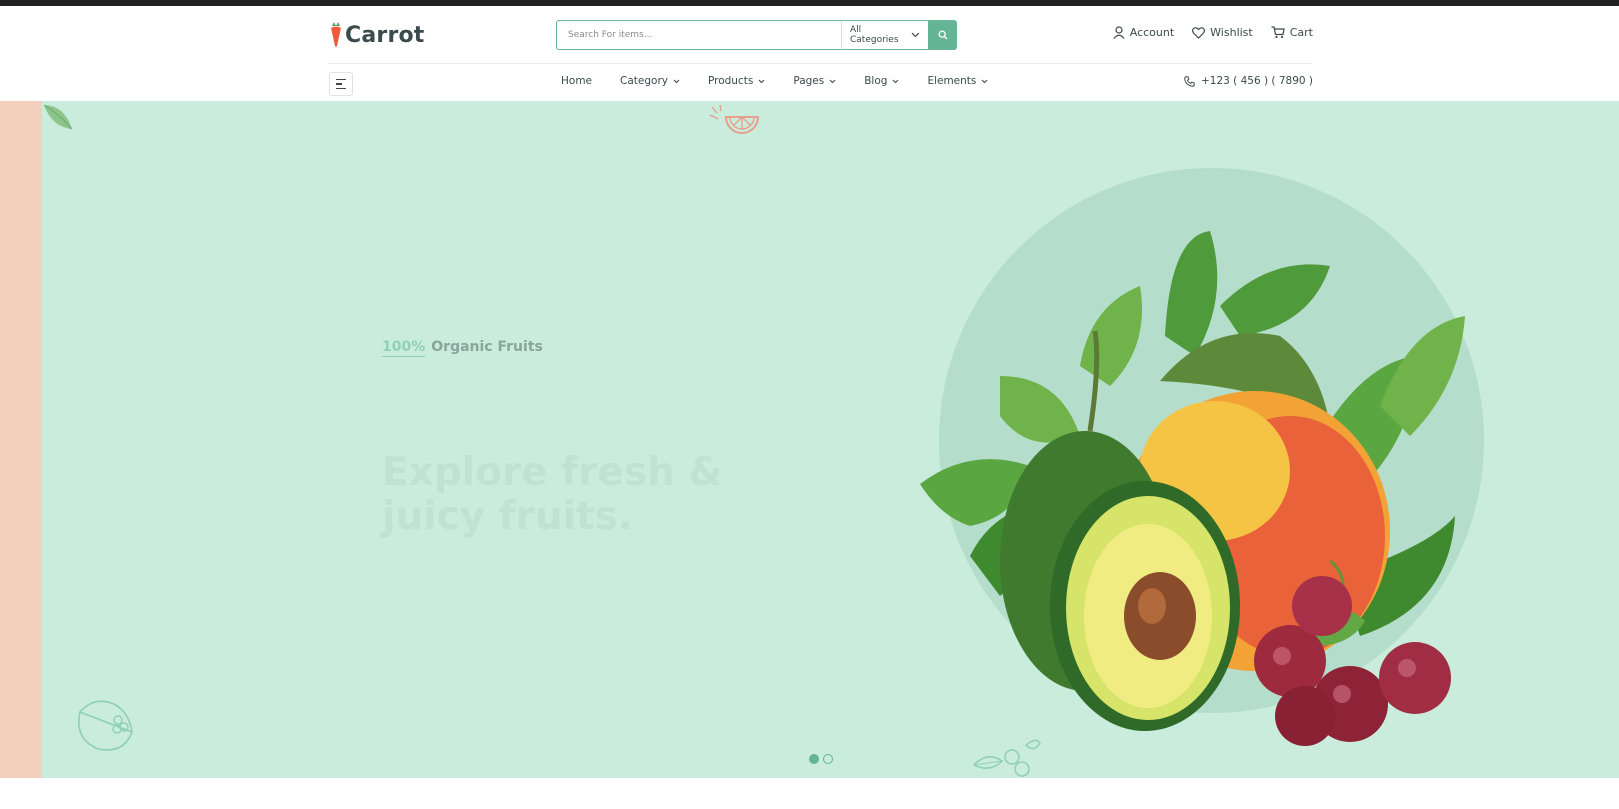 The image size is (1619, 809). I want to click on header-actions: Account Wishlist Cart, so click(1213, 32).